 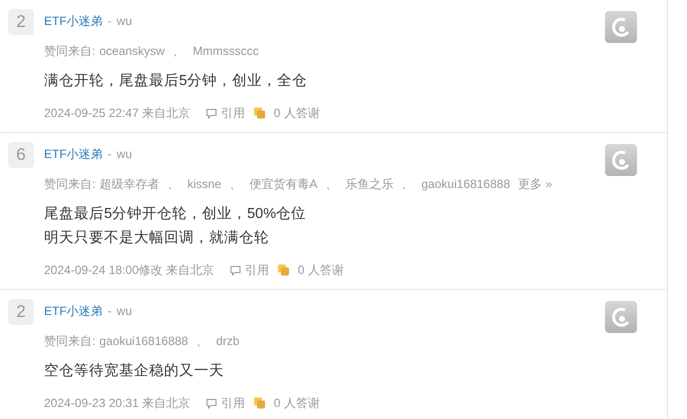 I want to click on post-time: 2024-09-25 22:47, so click(x=91, y=113).